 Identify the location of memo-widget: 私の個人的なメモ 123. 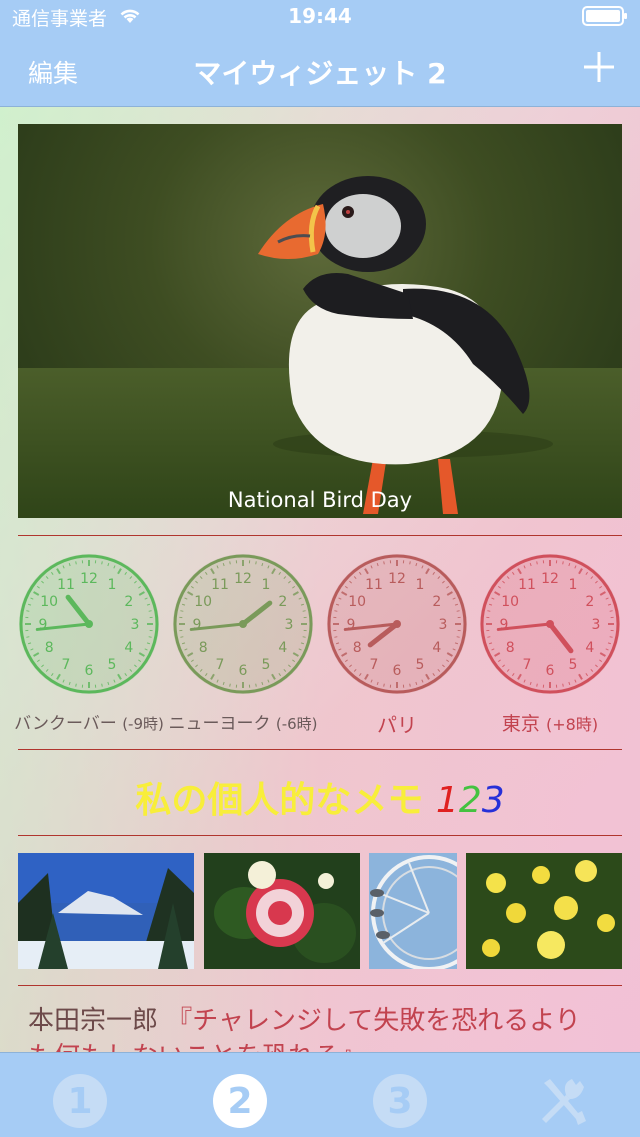
(320, 797).